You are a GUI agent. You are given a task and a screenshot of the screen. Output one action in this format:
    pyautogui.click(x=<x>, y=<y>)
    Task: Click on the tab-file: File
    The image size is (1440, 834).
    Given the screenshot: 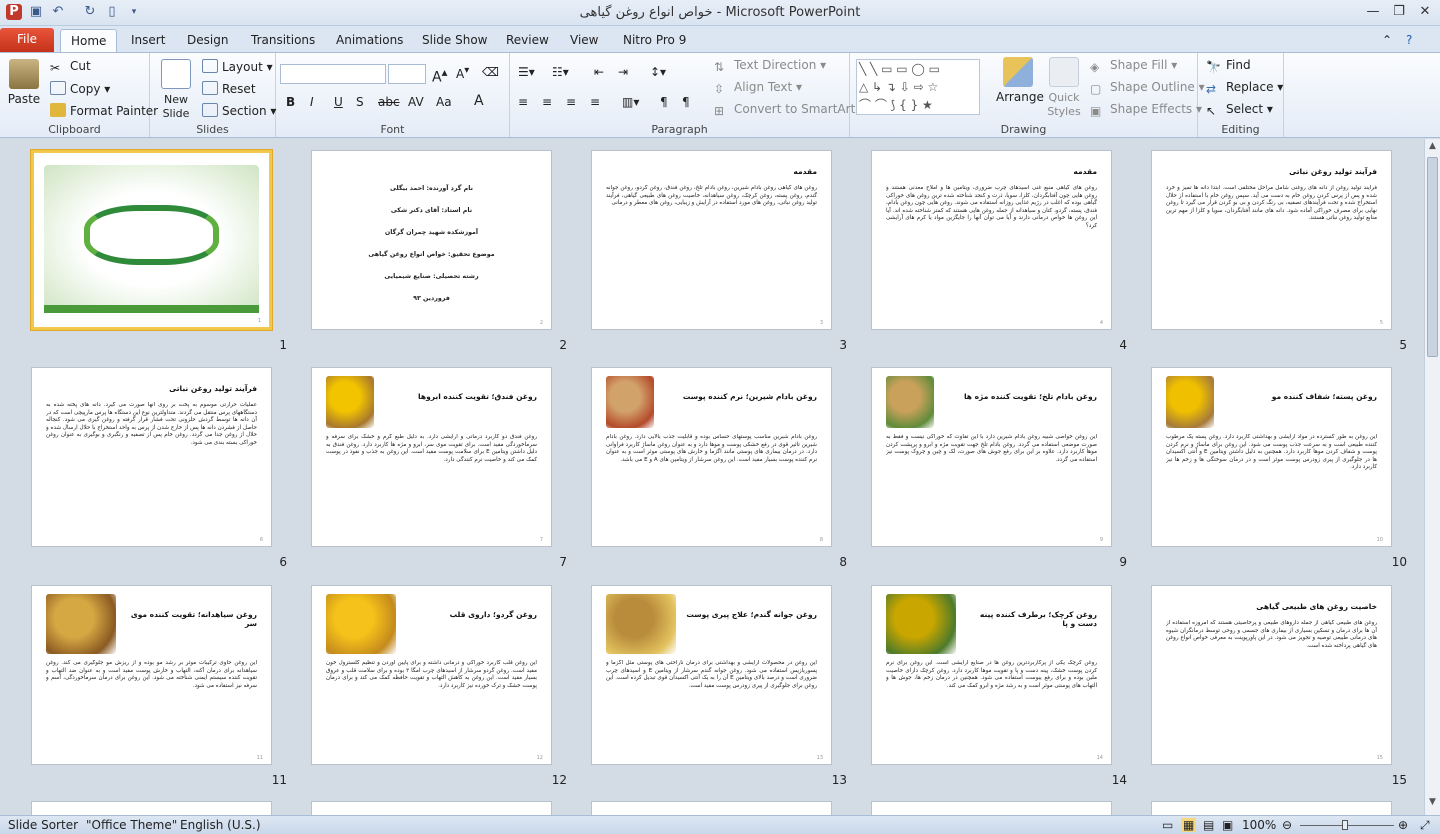 What is the action you would take?
    pyautogui.click(x=27, y=40)
    